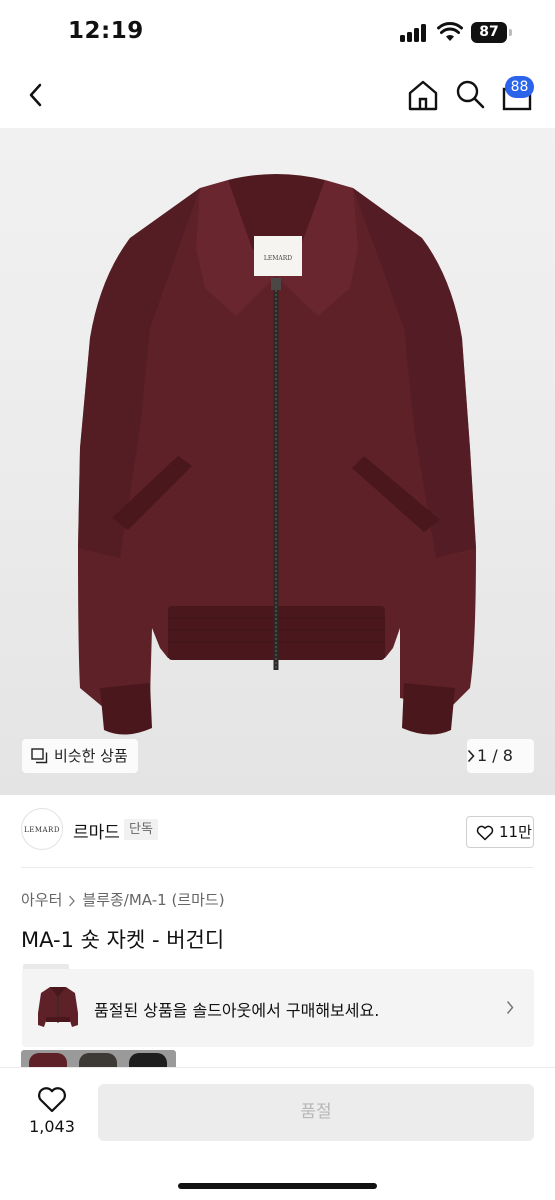  What do you see at coordinates (42, 829) in the screenshot?
I see `brand-logo: LEMARD` at bounding box center [42, 829].